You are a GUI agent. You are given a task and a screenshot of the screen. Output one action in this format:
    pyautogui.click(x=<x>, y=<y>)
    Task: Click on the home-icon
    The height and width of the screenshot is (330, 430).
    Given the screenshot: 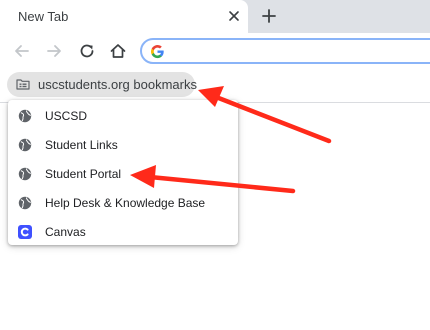 What is the action you would take?
    pyautogui.click(x=118, y=51)
    